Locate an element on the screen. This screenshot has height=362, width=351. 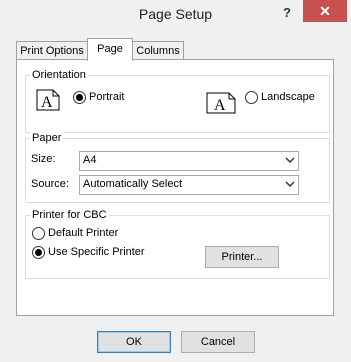
portrait-page-icon: A is located at coordinates (48, 100).